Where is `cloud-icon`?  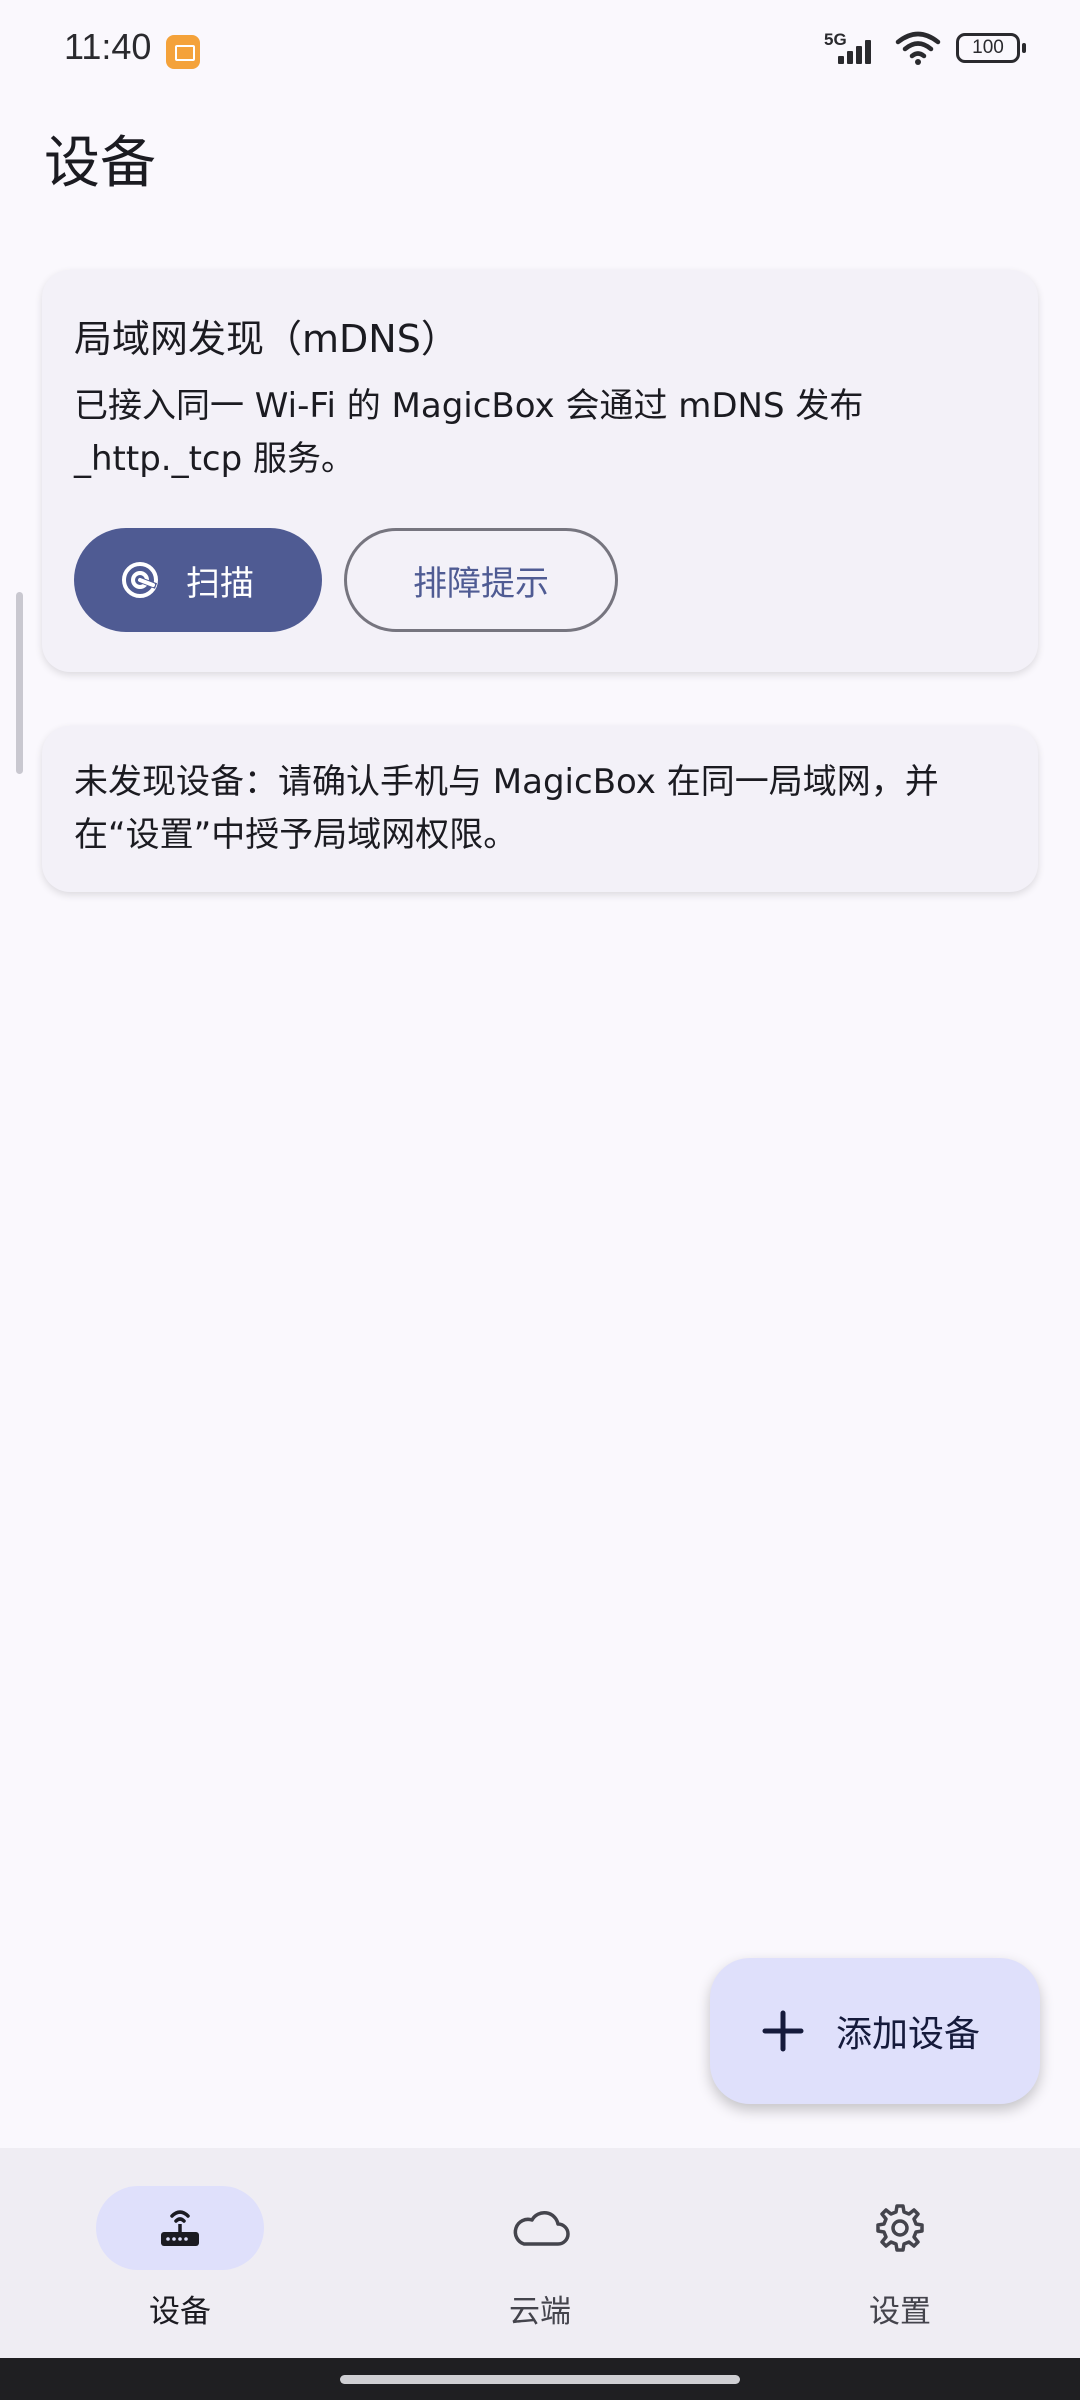
cloud-icon is located at coordinates (541, 2228).